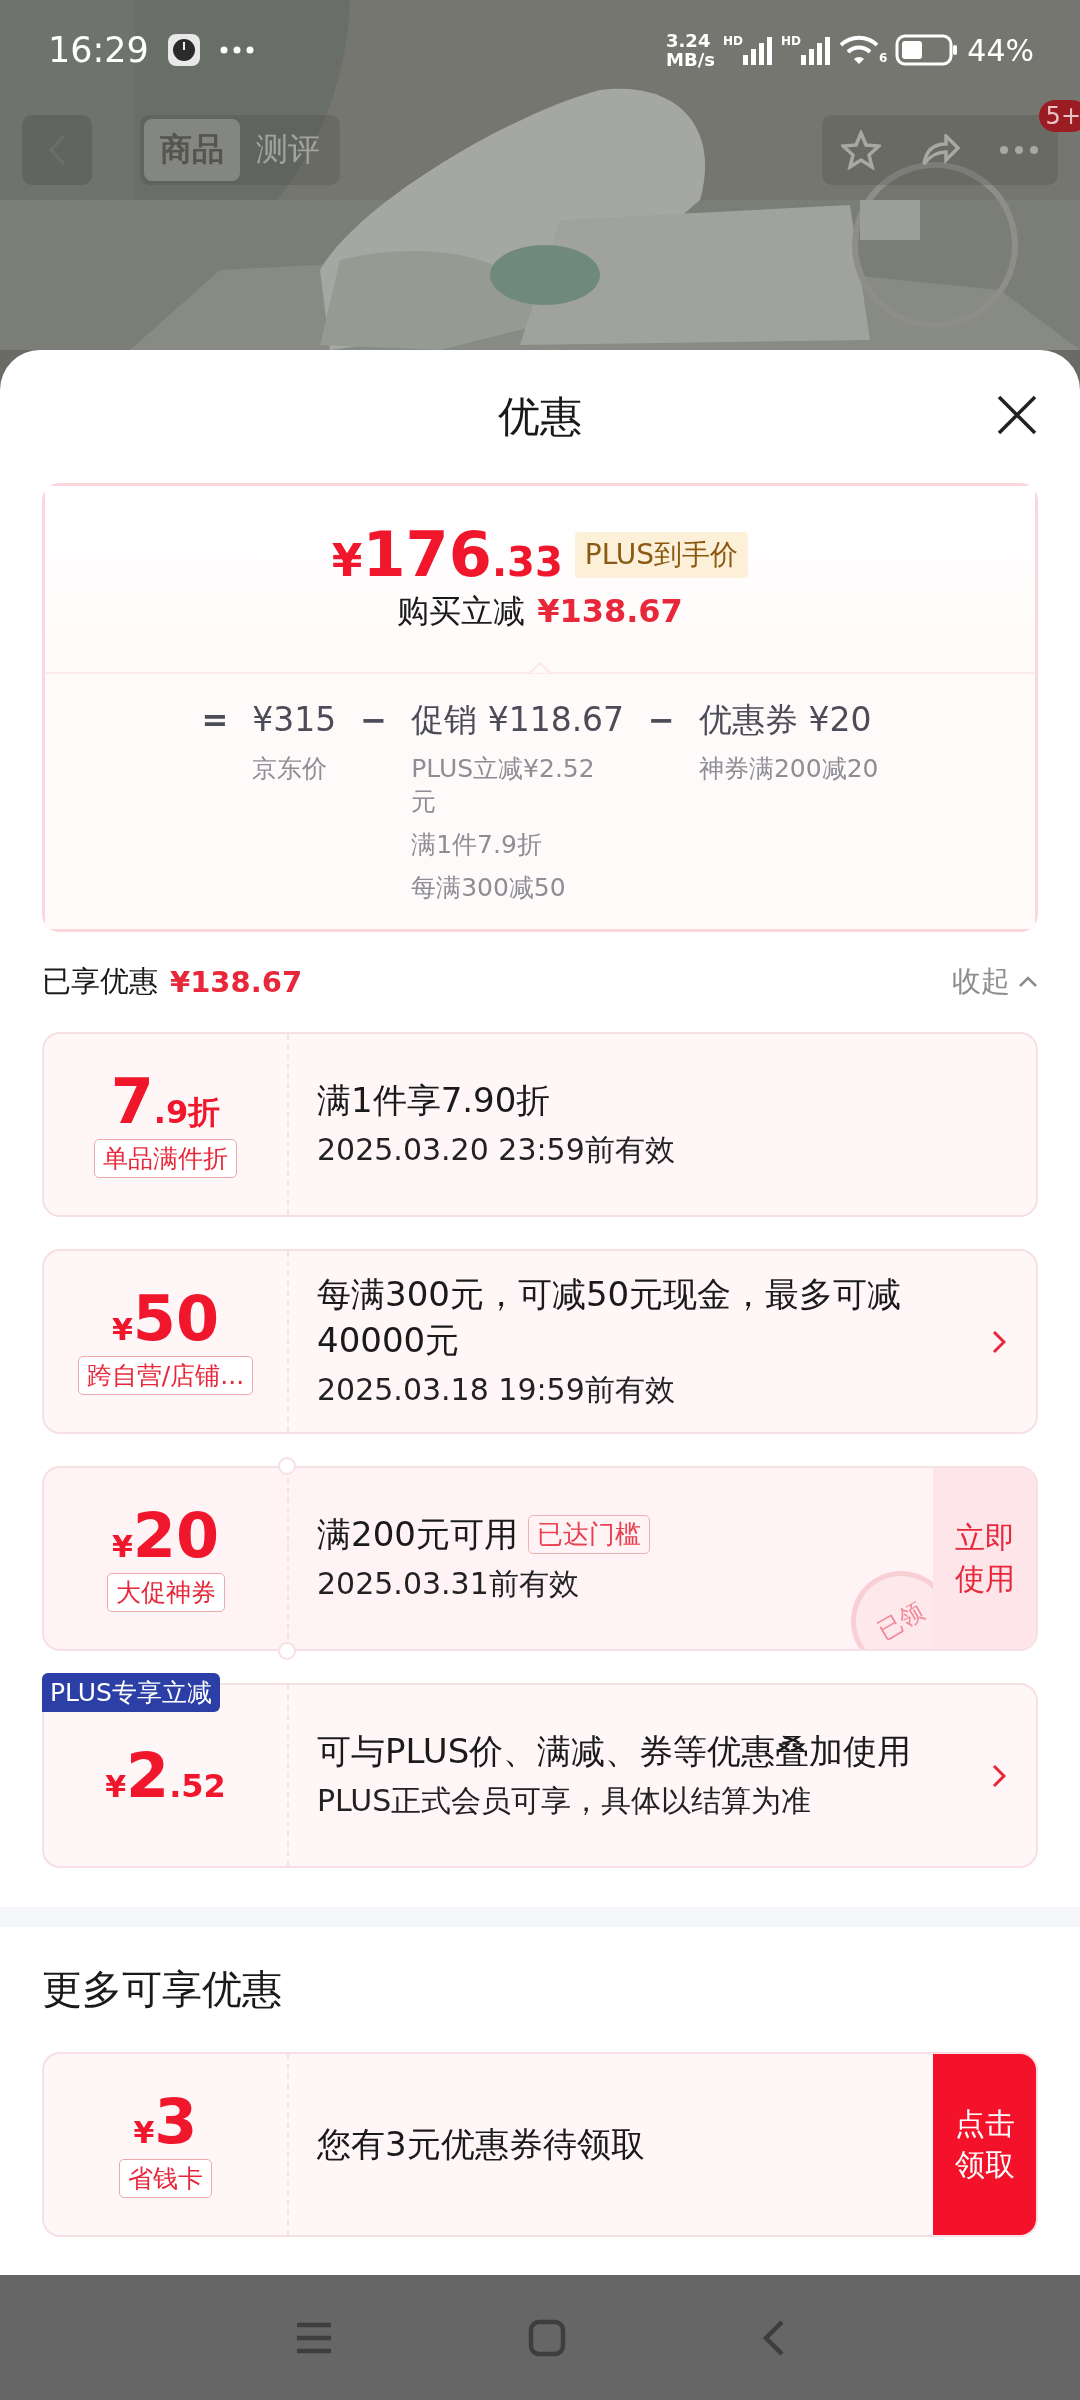 The width and height of the screenshot is (1080, 2400). I want to click on breakdown-note: 每满300减50, so click(489, 888).